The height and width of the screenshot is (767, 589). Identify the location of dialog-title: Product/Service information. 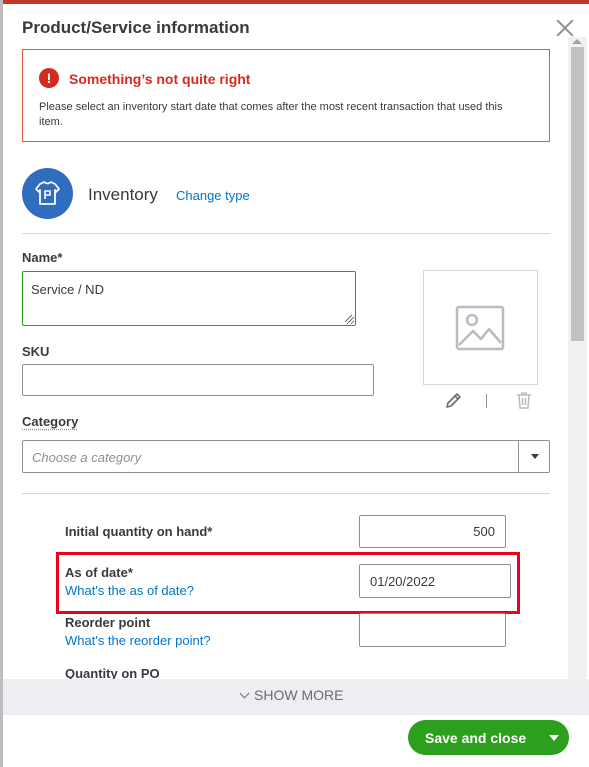
(136, 27).